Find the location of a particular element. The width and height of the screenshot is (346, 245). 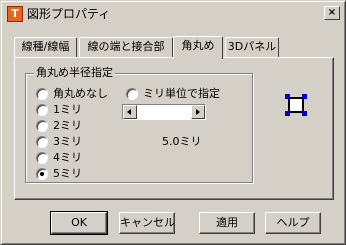

scroll-right-button is located at coordinates (198, 112).